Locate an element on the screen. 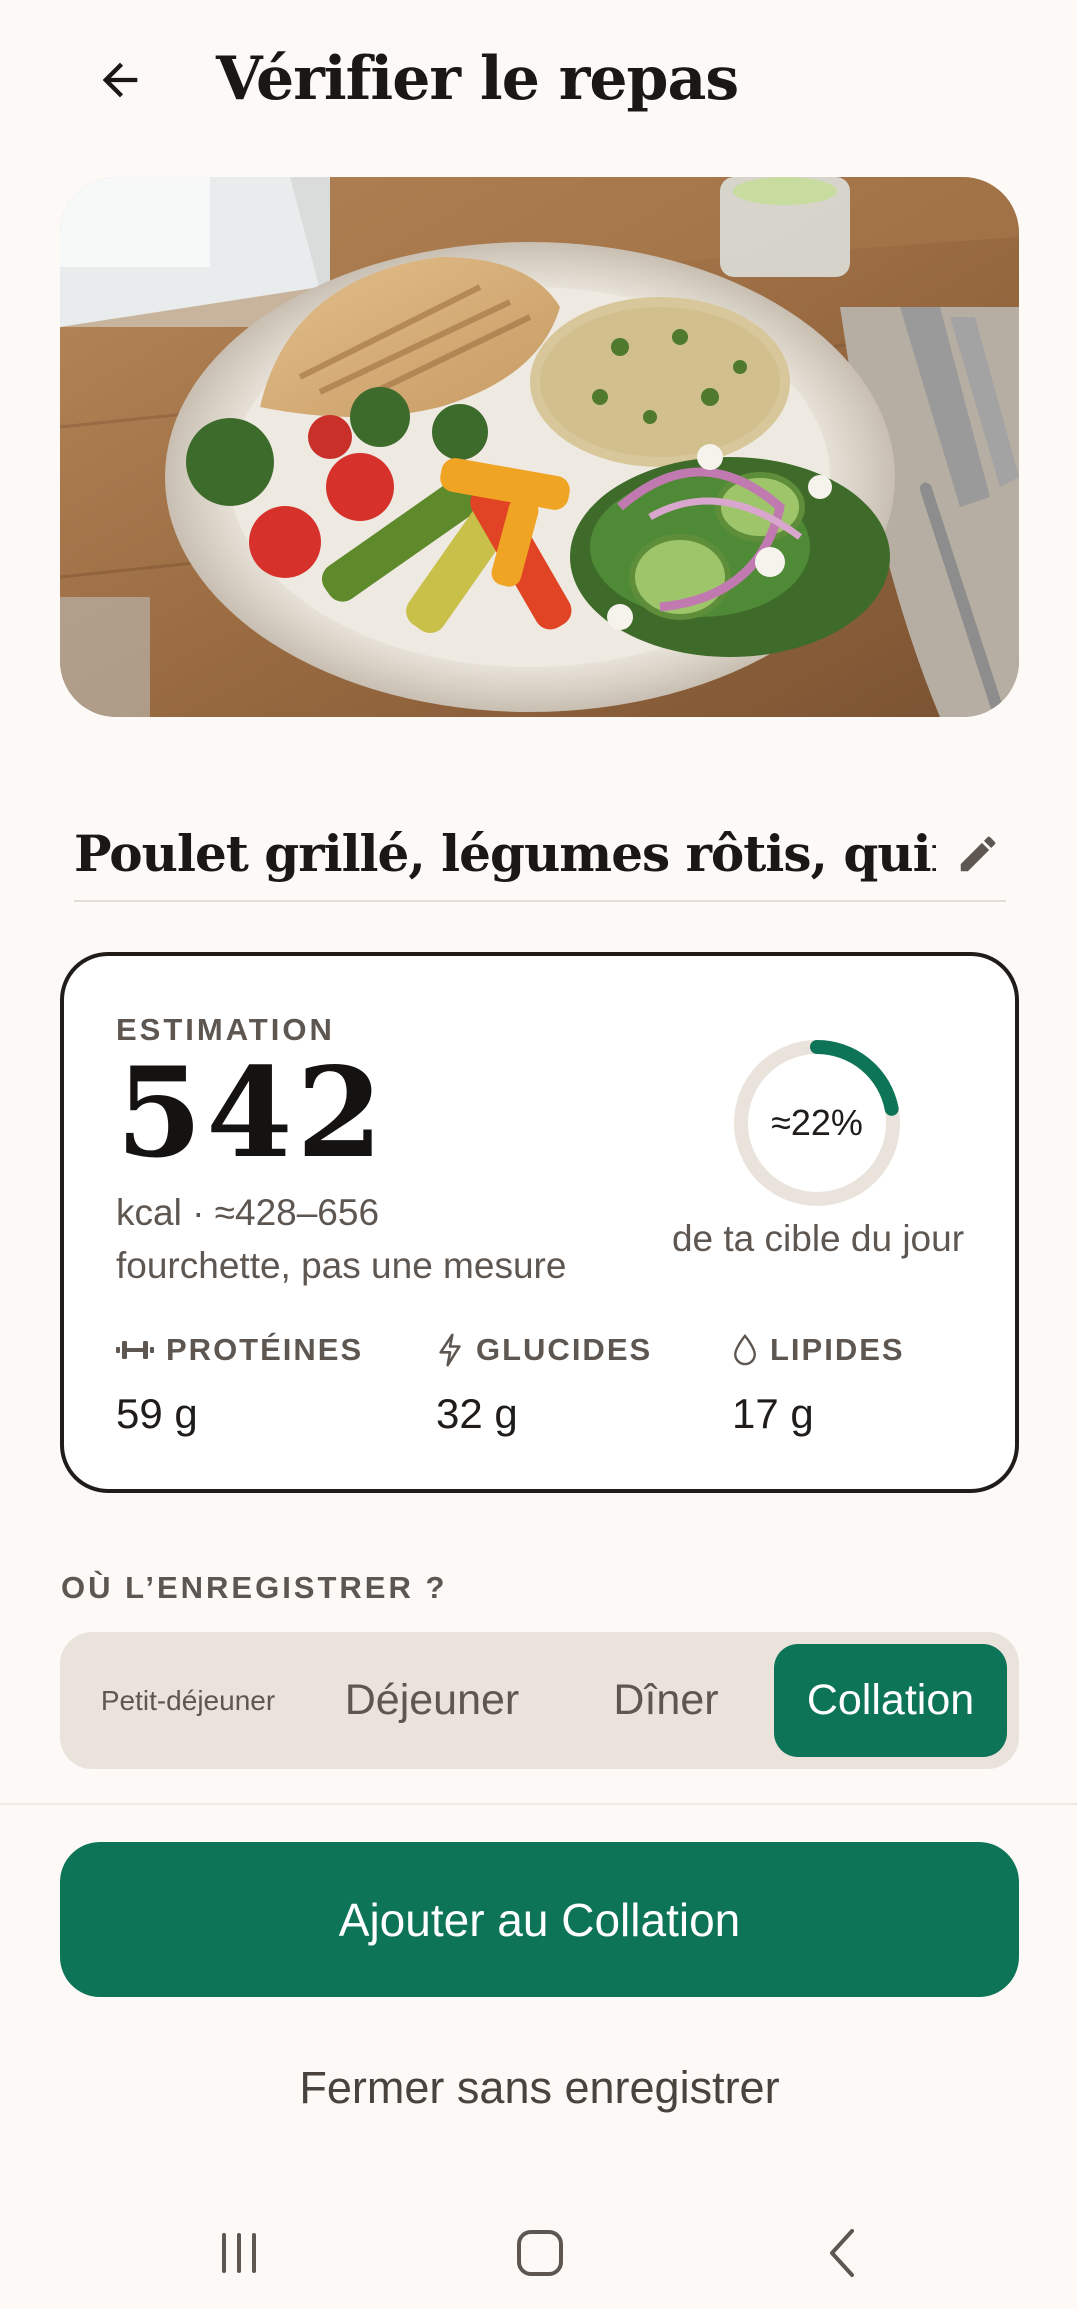 The height and width of the screenshot is (2309, 1077). daily-target-ring: ≈22% is located at coordinates (817, 1123).